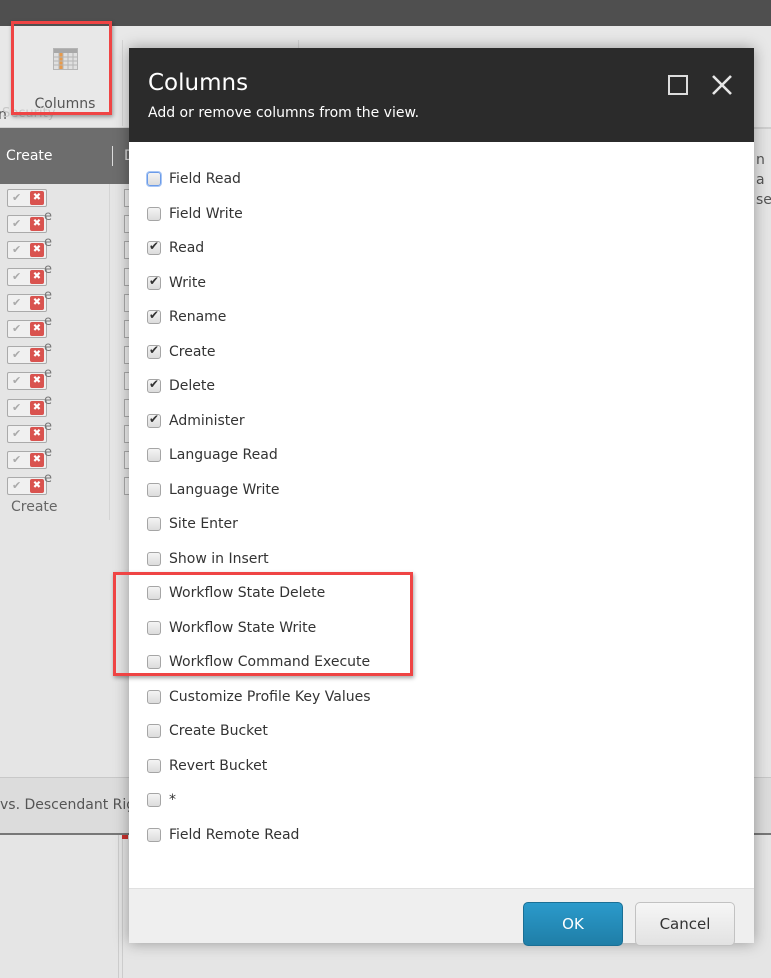 This screenshot has width=771, height=978. What do you see at coordinates (63, 77) in the screenshot?
I see `columns-button: Columns` at bounding box center [63, 77].